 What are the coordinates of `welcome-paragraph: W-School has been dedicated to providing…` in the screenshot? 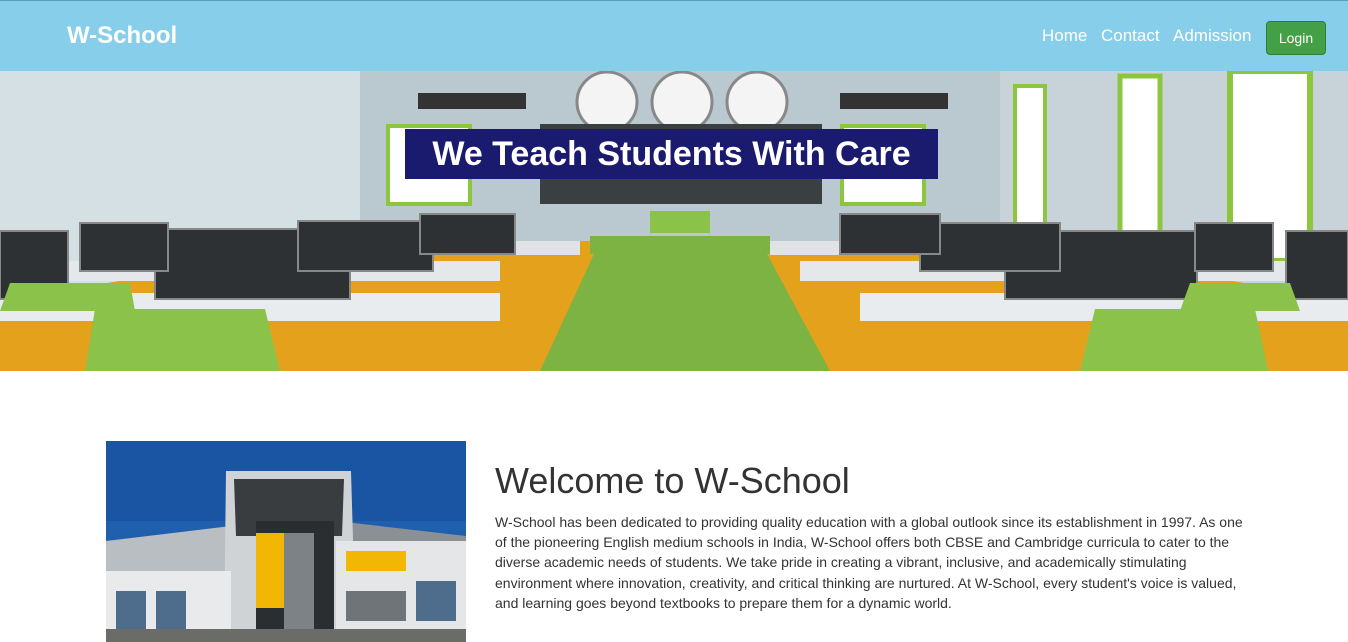 It's located at (869, 562).